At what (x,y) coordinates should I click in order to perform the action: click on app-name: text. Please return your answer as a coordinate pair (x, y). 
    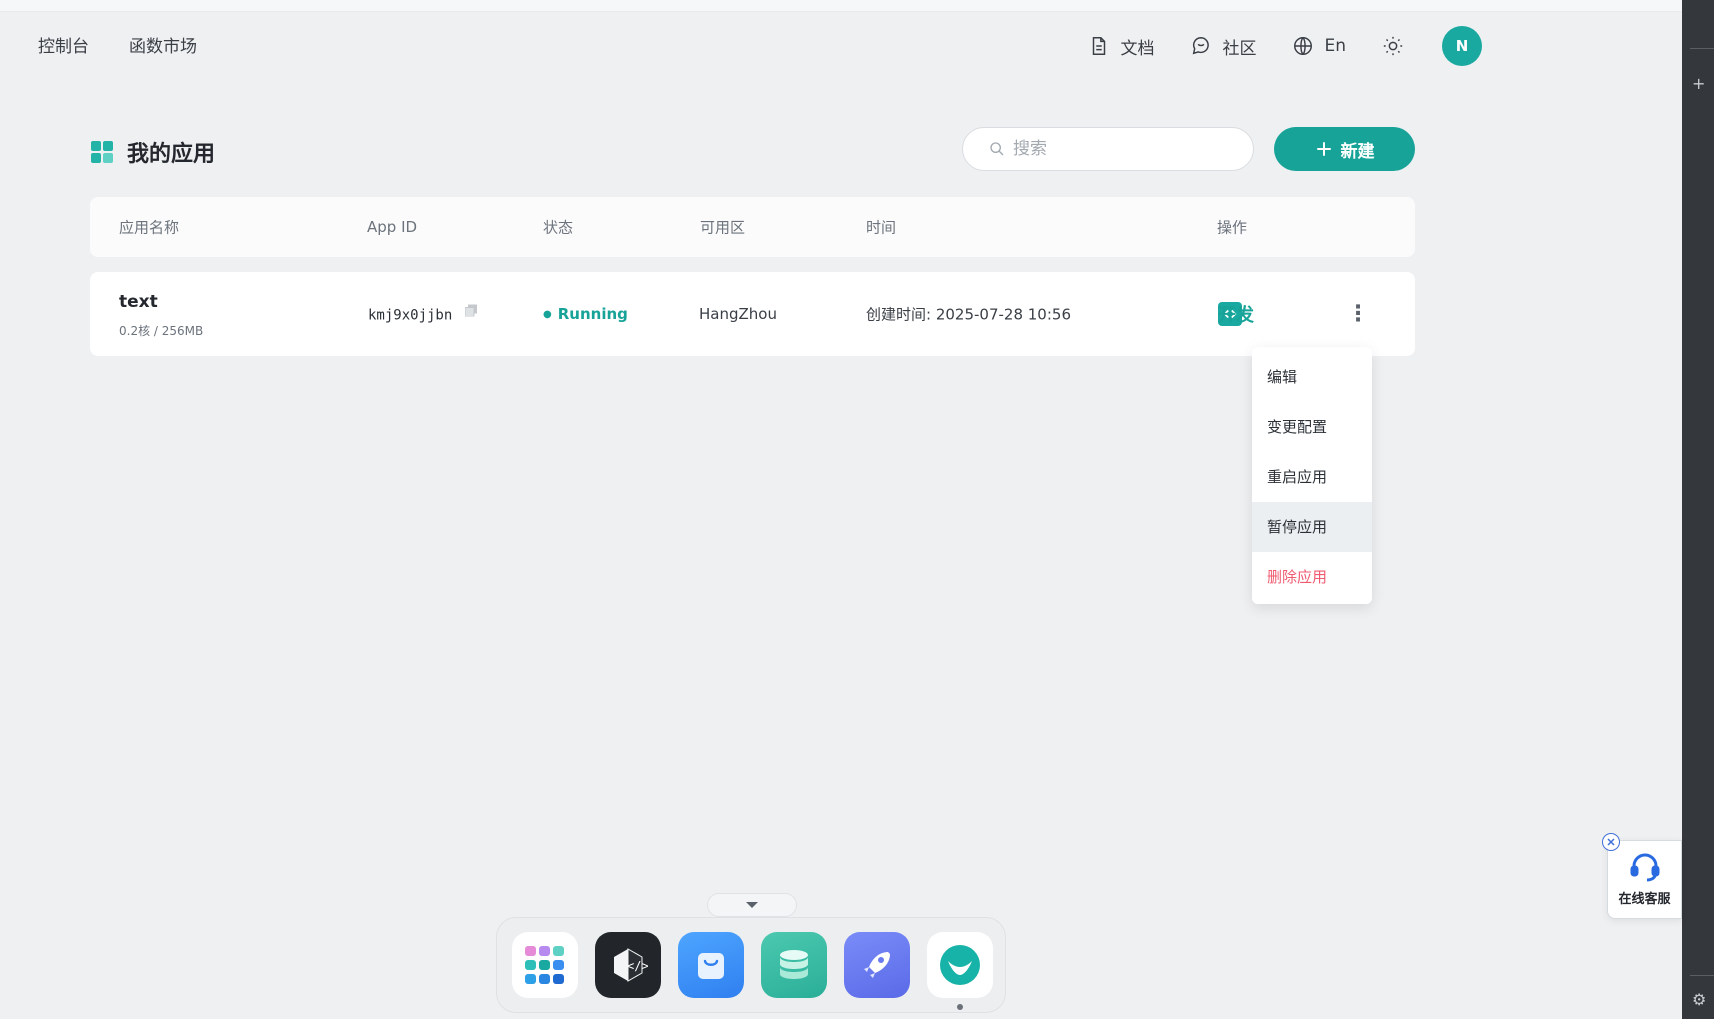
    Looking at the image, I should click on (138, 302).